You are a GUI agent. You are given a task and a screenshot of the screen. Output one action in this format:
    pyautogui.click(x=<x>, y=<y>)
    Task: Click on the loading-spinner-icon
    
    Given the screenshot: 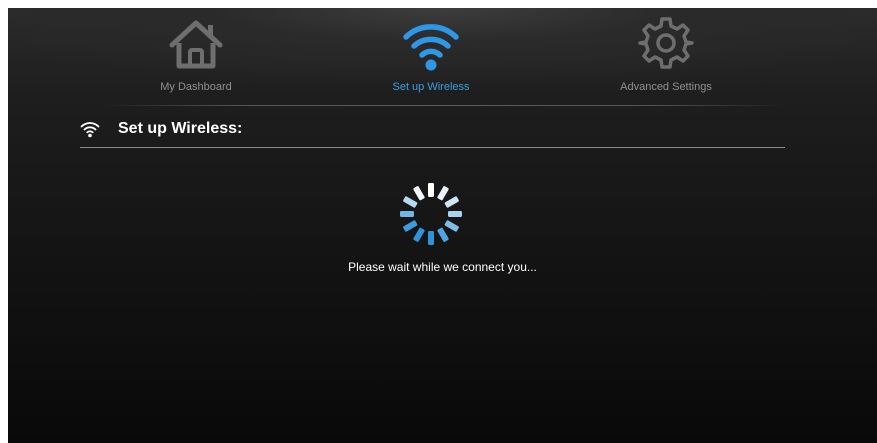 What is the action you would take?
    pyautogui.click(x=431, y=214)
    